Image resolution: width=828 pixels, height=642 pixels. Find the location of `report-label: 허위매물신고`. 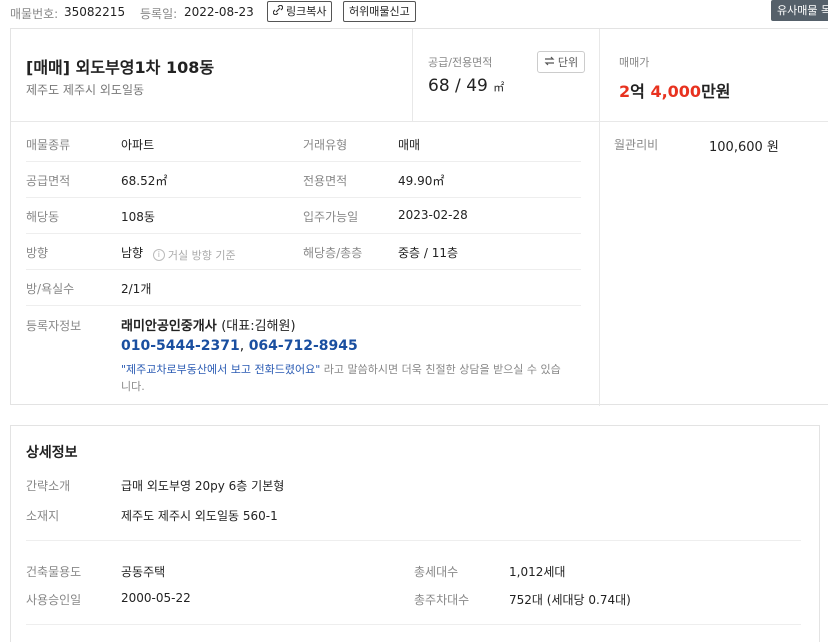

report-label: 허위매물신고 is located at coordinates (379, 11).